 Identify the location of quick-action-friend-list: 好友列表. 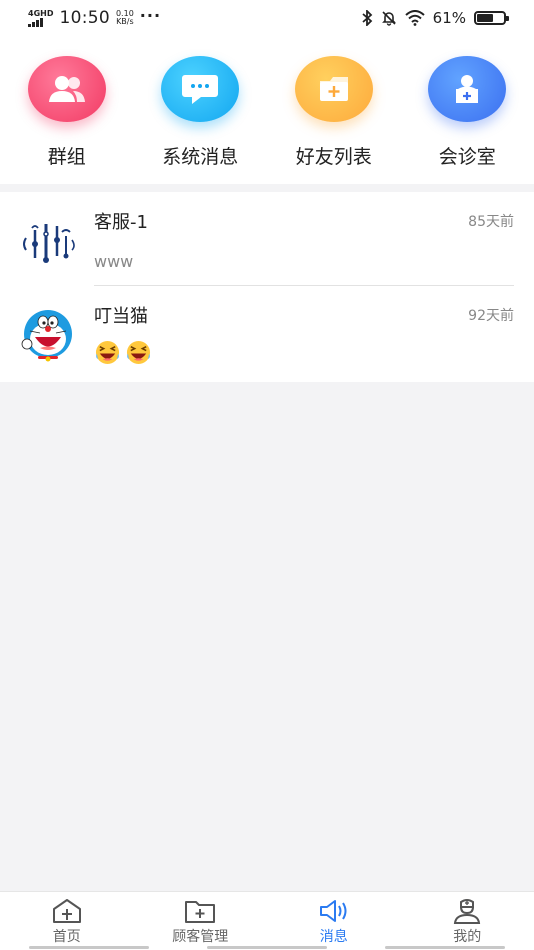
(334, 110).